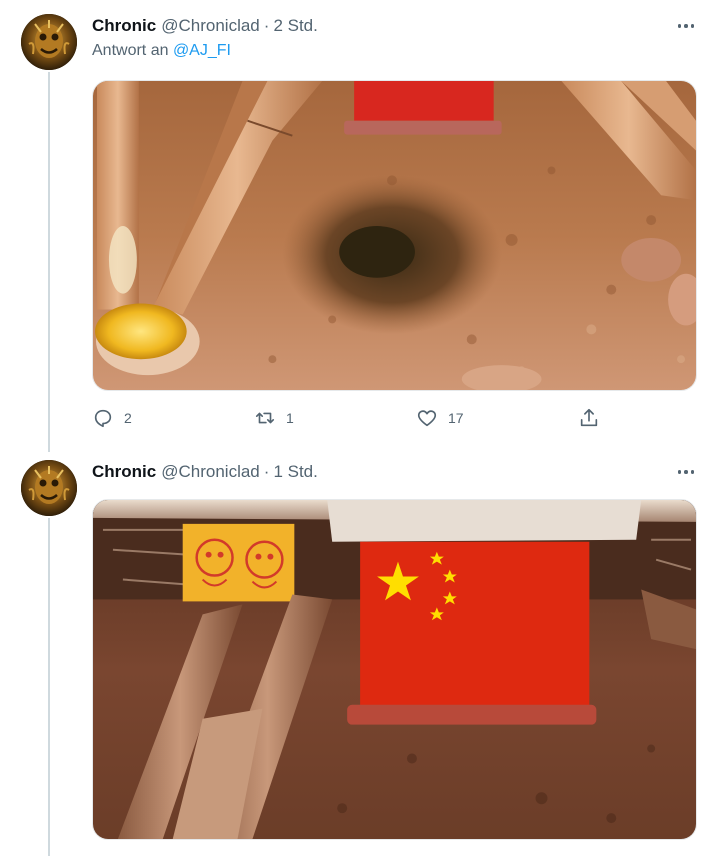 The image size is (720, 856). What do you see at coordinates (103, 418) in the screenshot?
I see `comment-icon` at bounding box center [103, 418].